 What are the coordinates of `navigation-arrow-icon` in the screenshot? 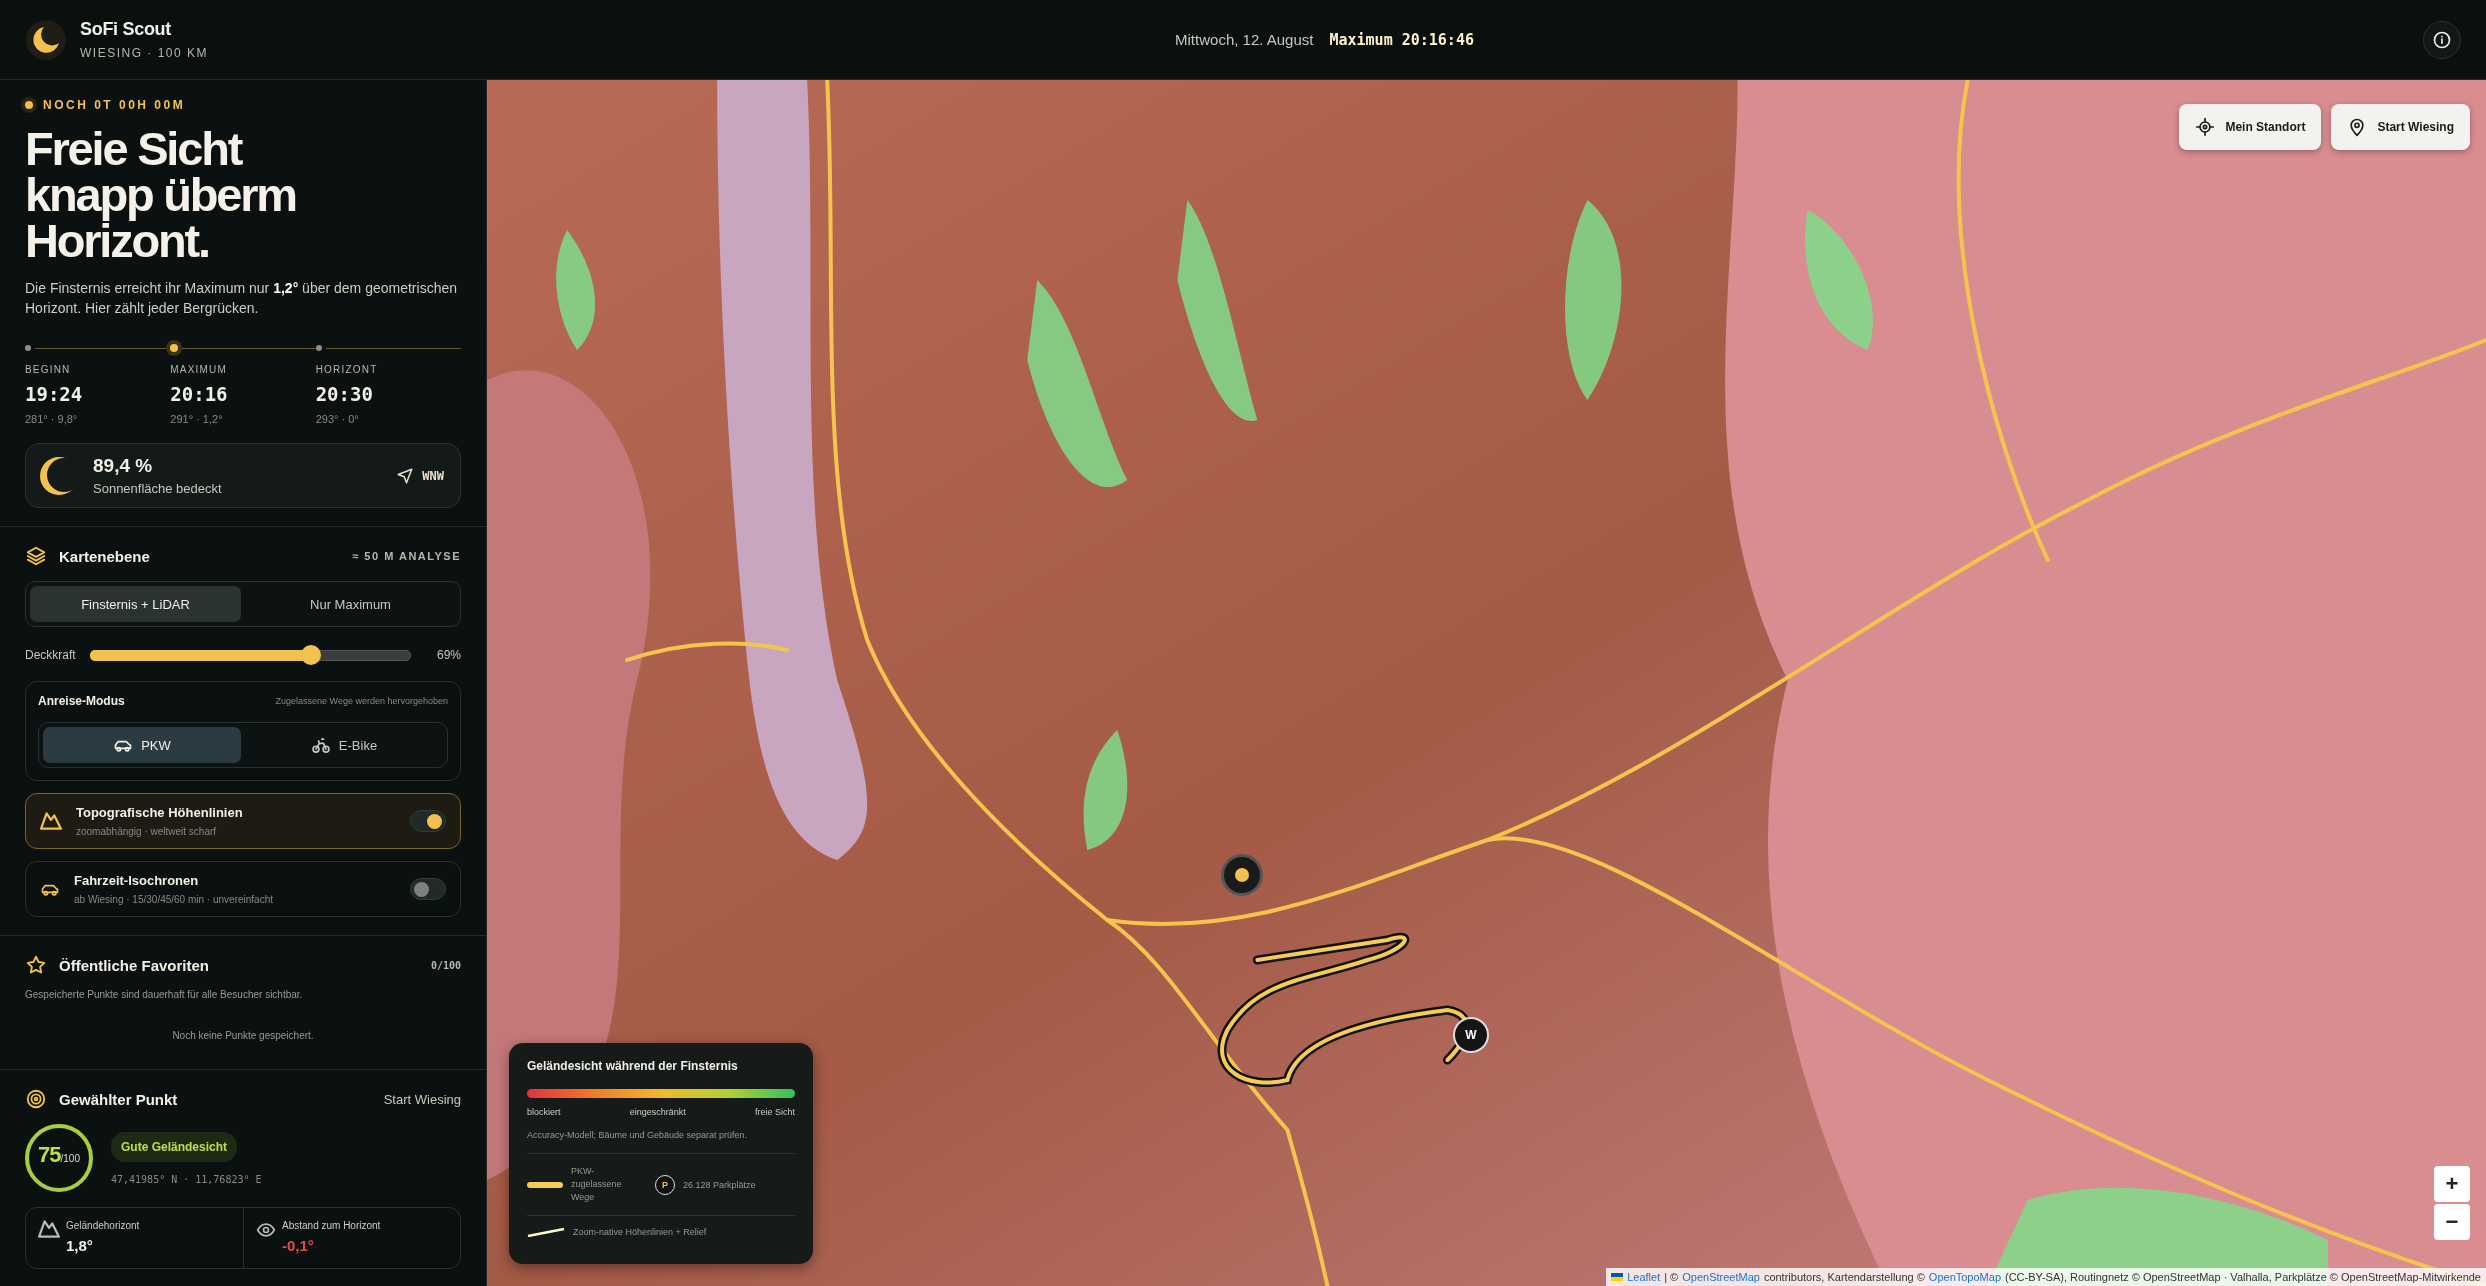 It's located at (405, 475).